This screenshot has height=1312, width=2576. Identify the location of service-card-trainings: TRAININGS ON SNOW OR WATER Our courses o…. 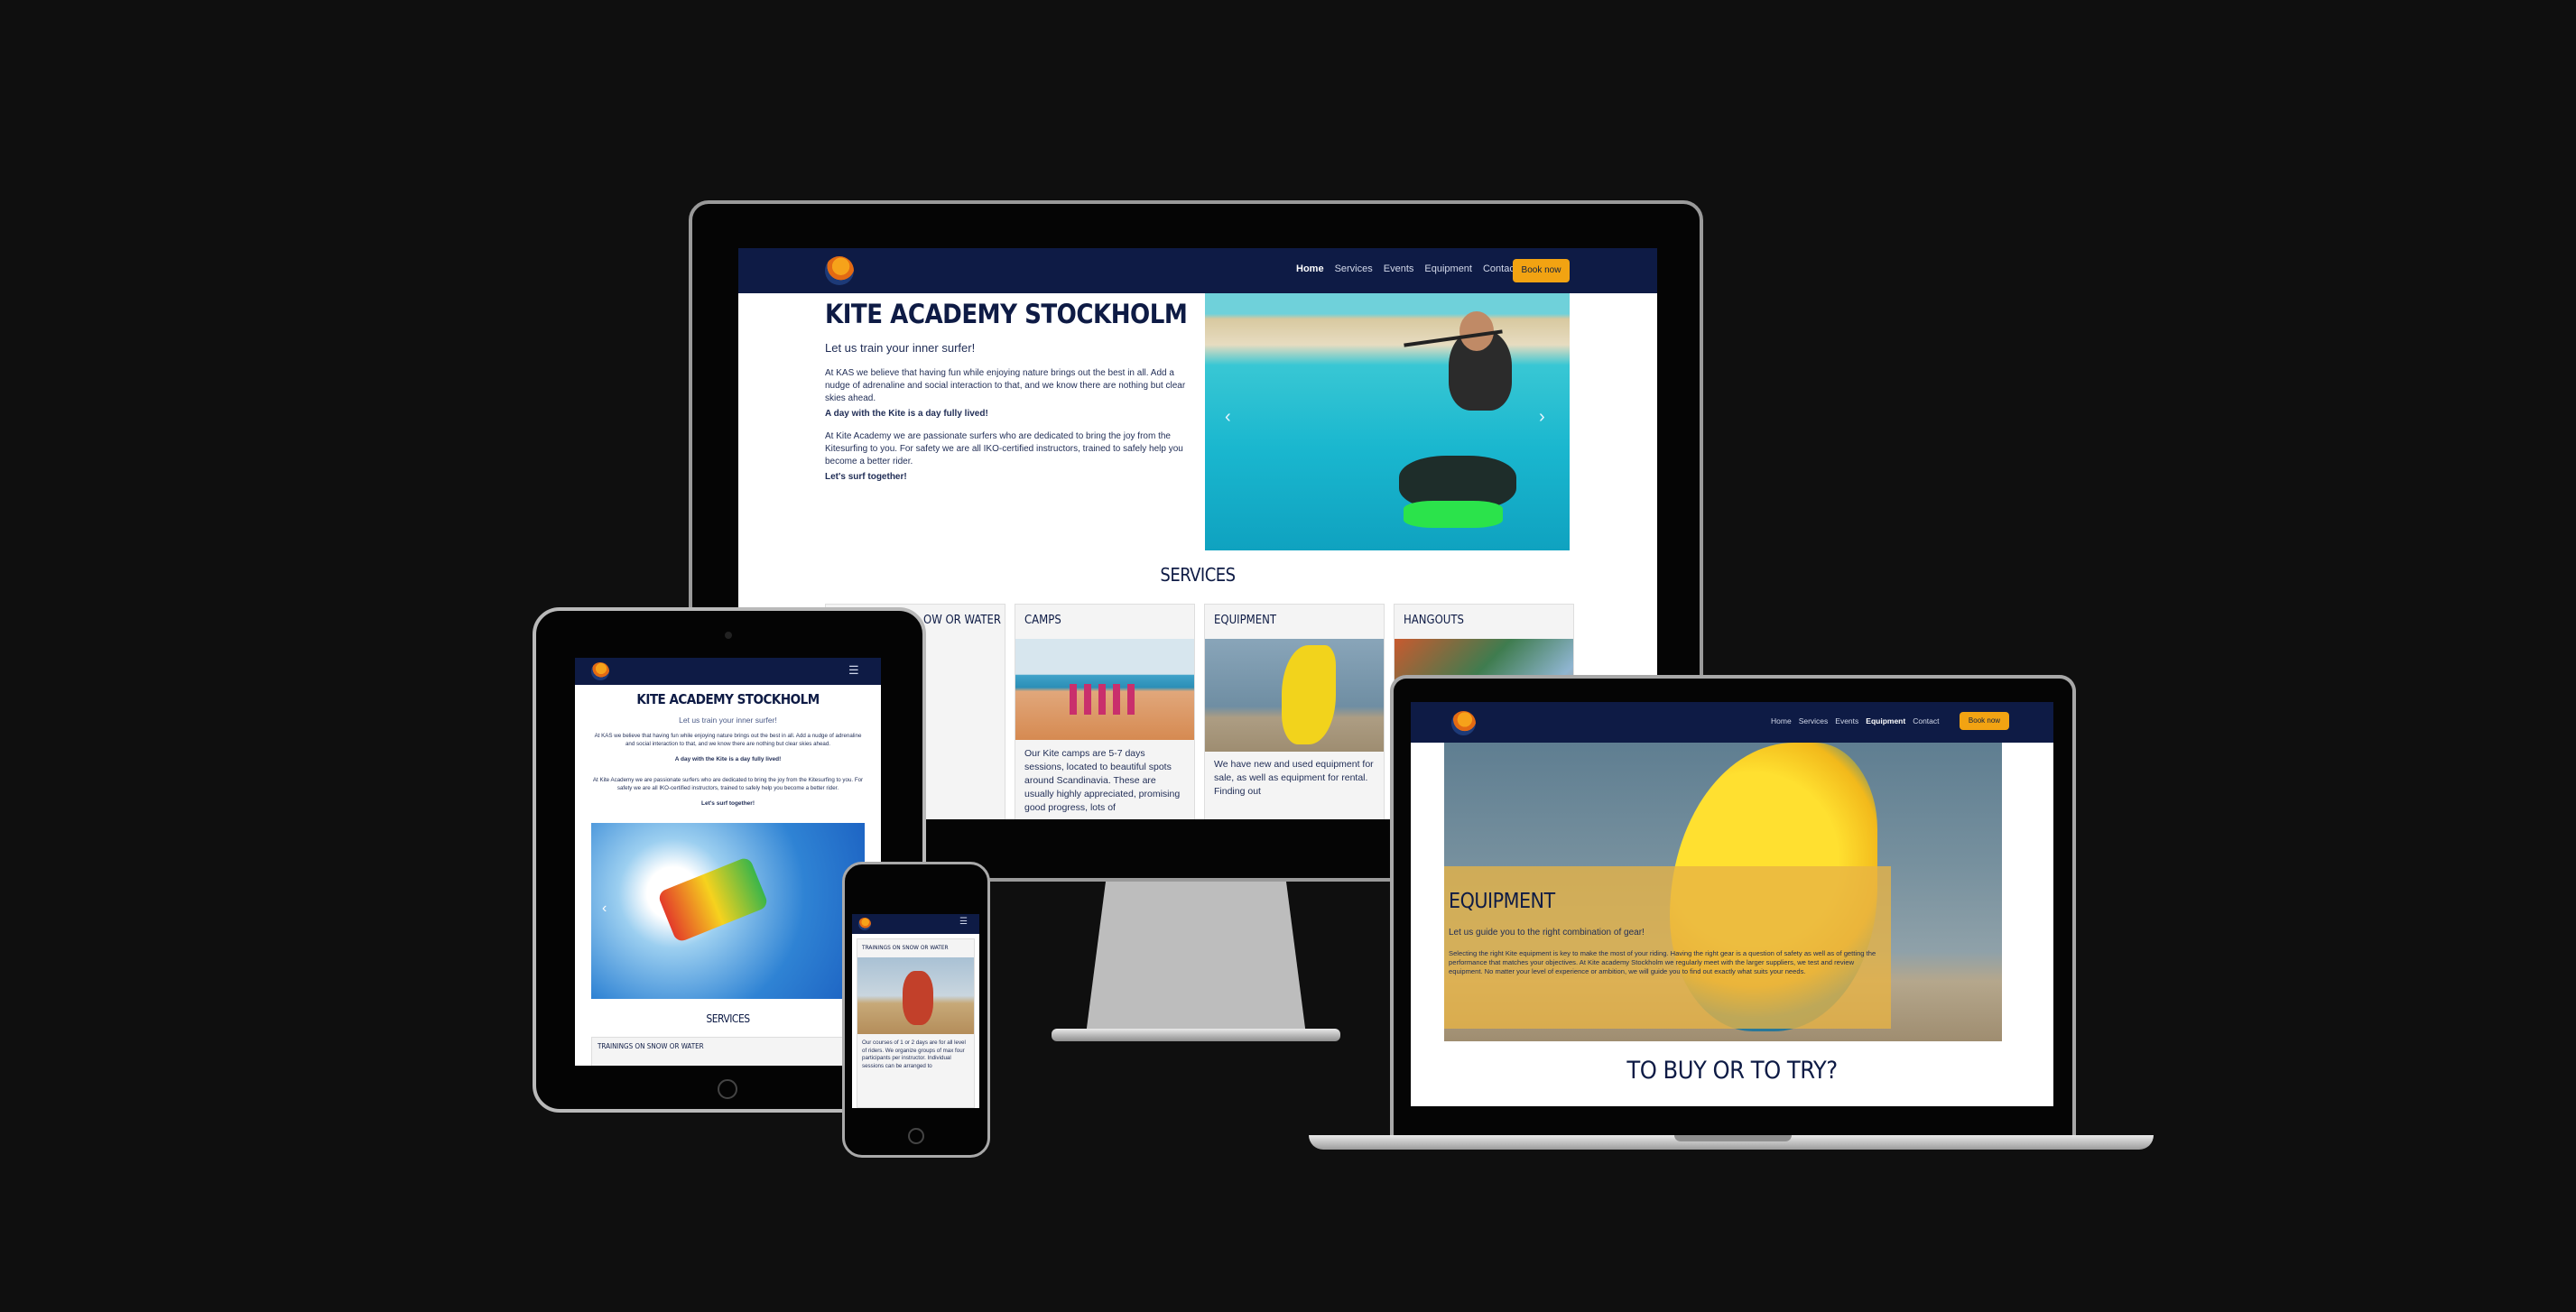
(916, 1023).